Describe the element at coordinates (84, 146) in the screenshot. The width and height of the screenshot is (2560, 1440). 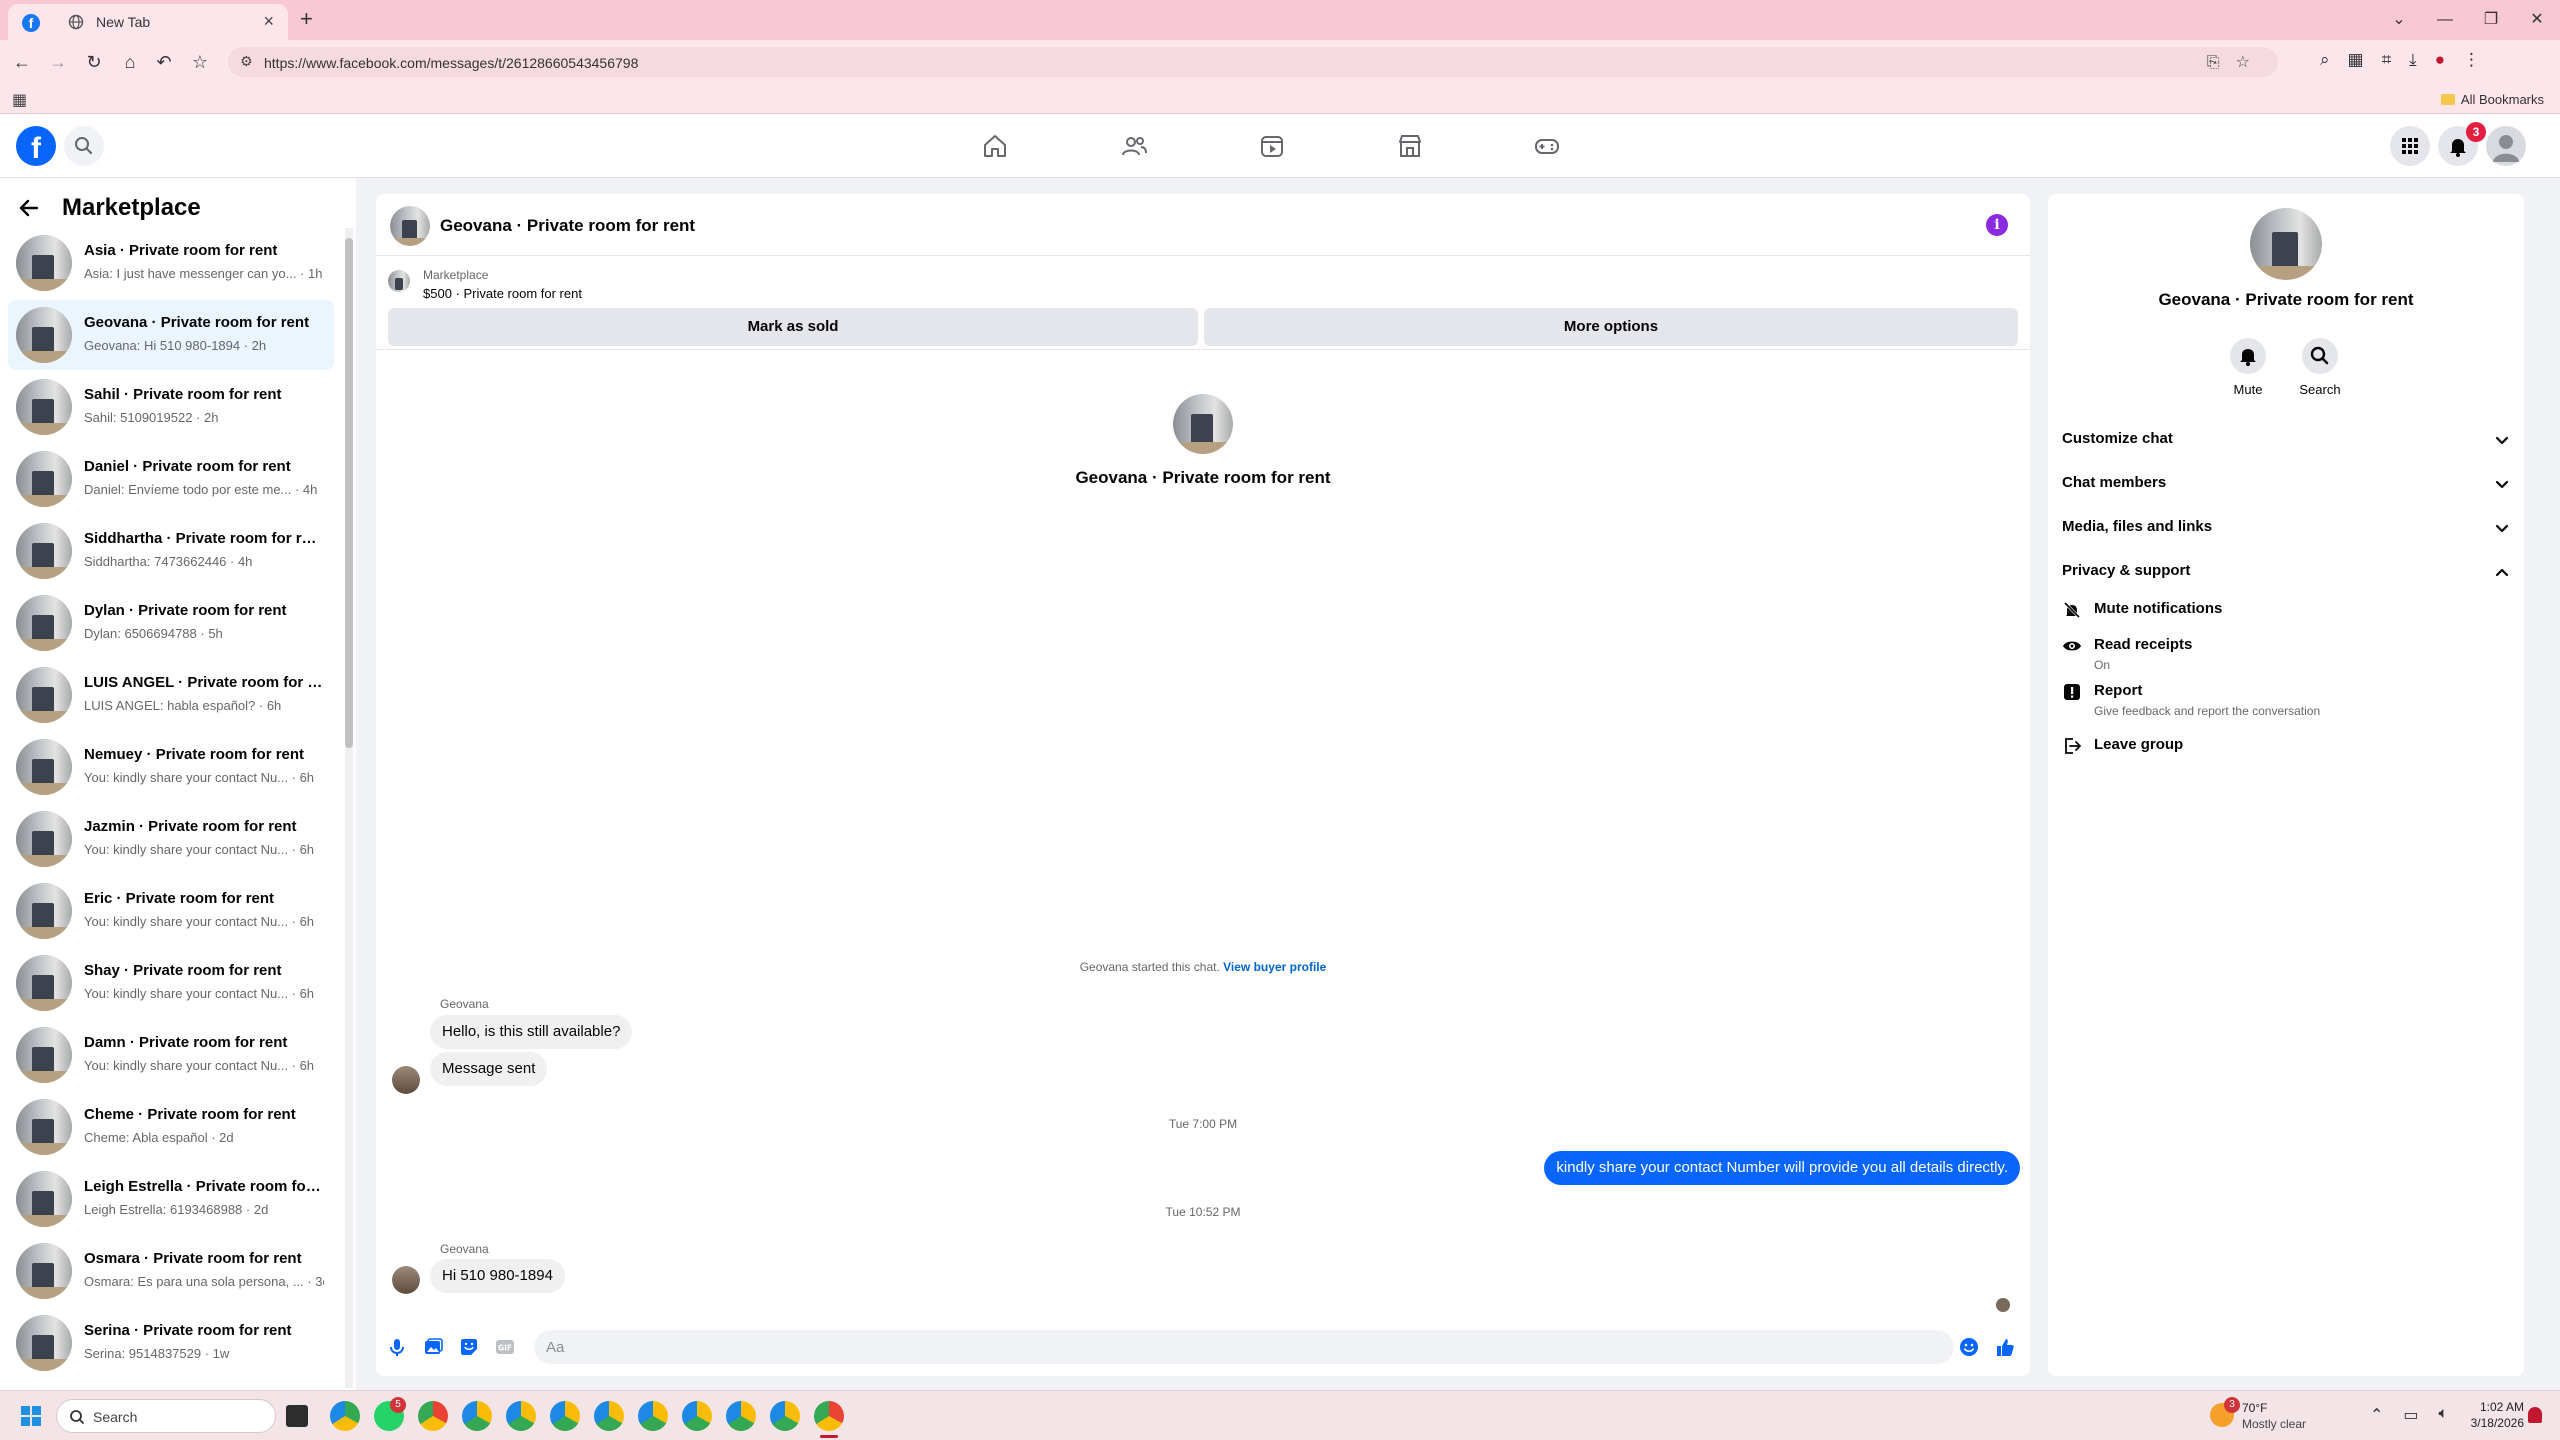
I see `search-button` at that location.